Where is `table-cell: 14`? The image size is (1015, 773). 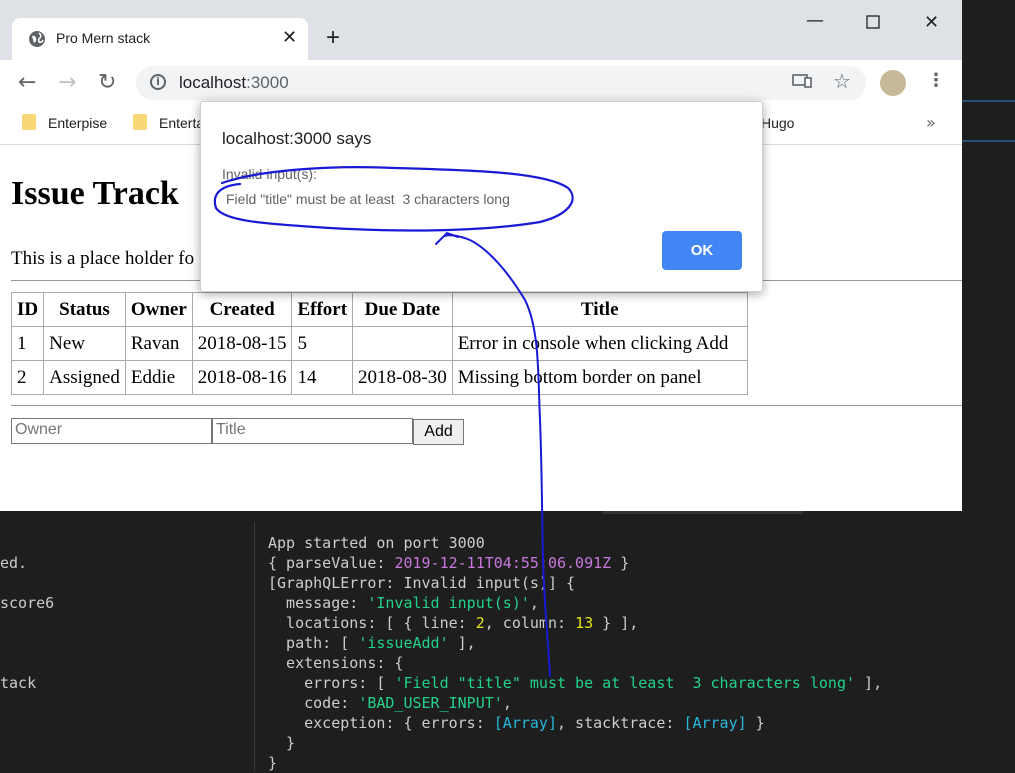
table-cell: 14 is located at coordinates (322, 377).